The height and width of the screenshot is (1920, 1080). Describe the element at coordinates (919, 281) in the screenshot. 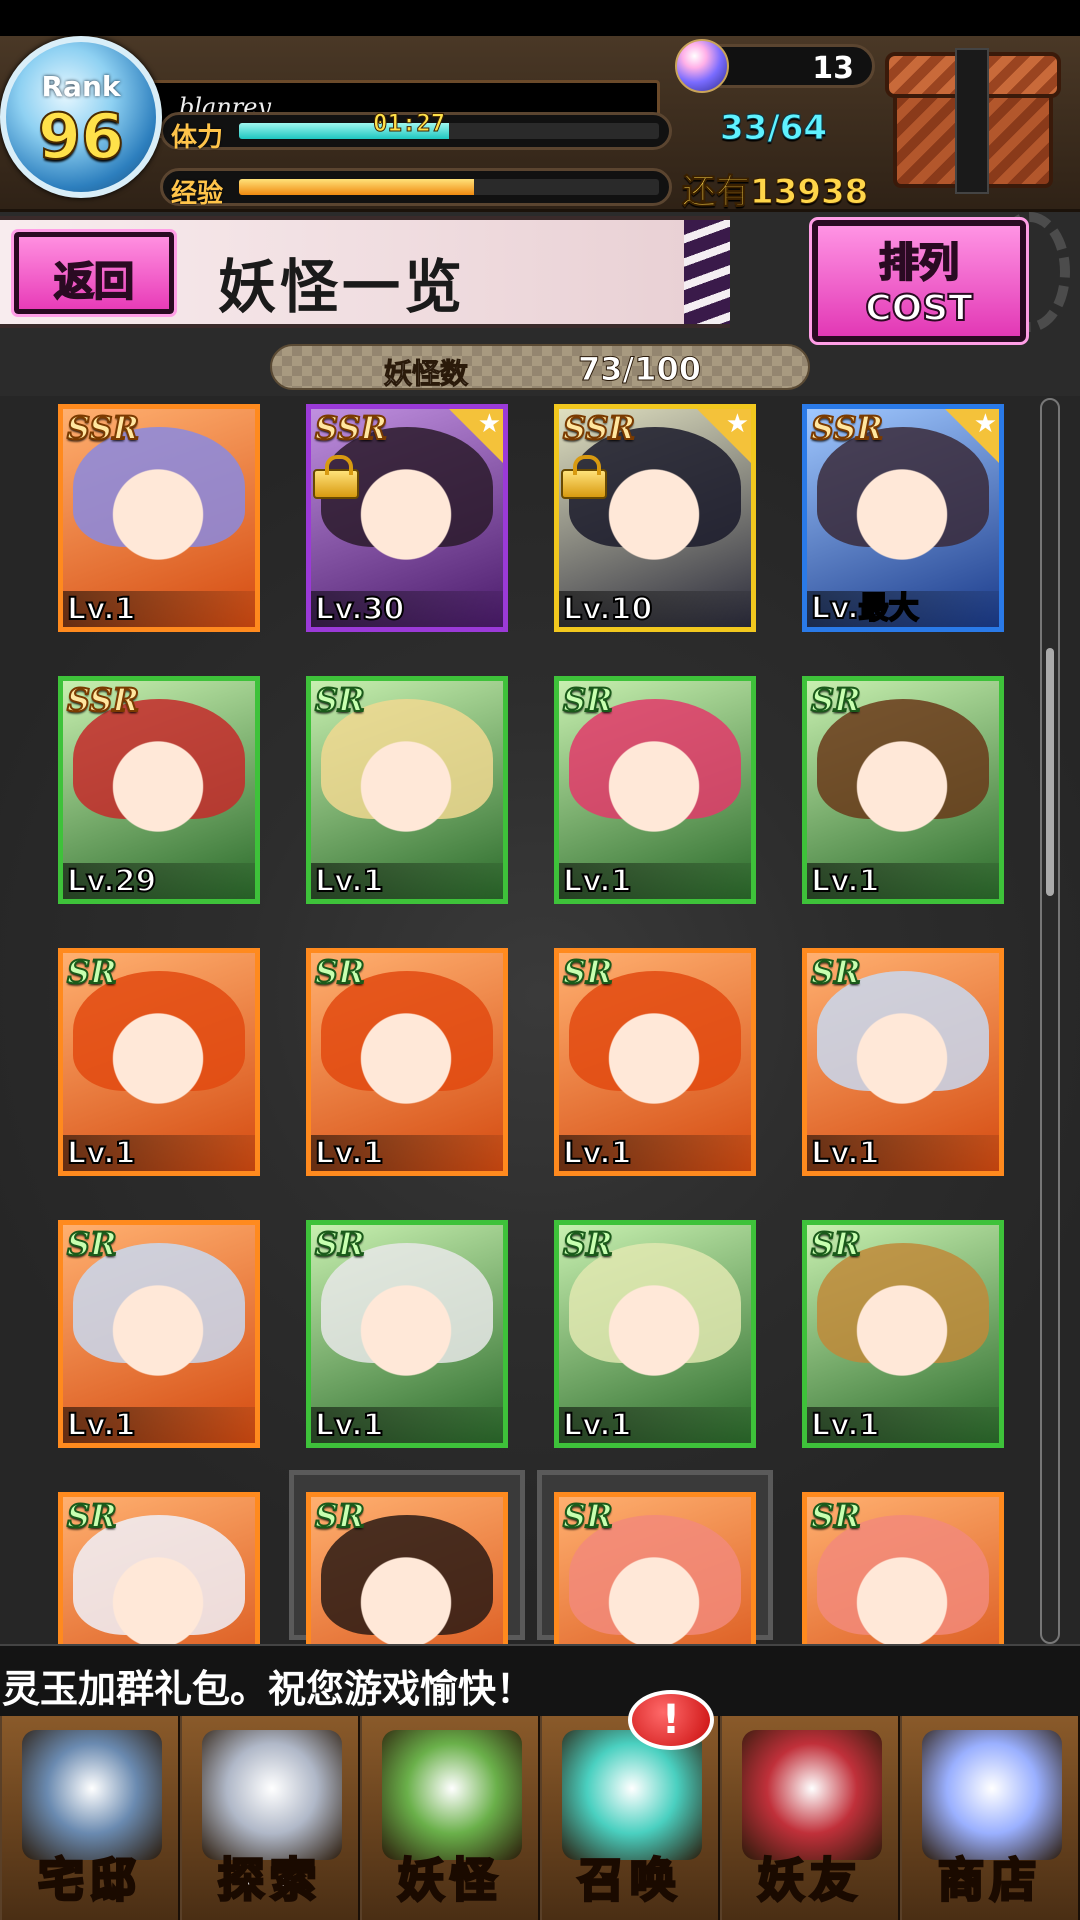

I see `sort-button: 排列 COST` at that location.